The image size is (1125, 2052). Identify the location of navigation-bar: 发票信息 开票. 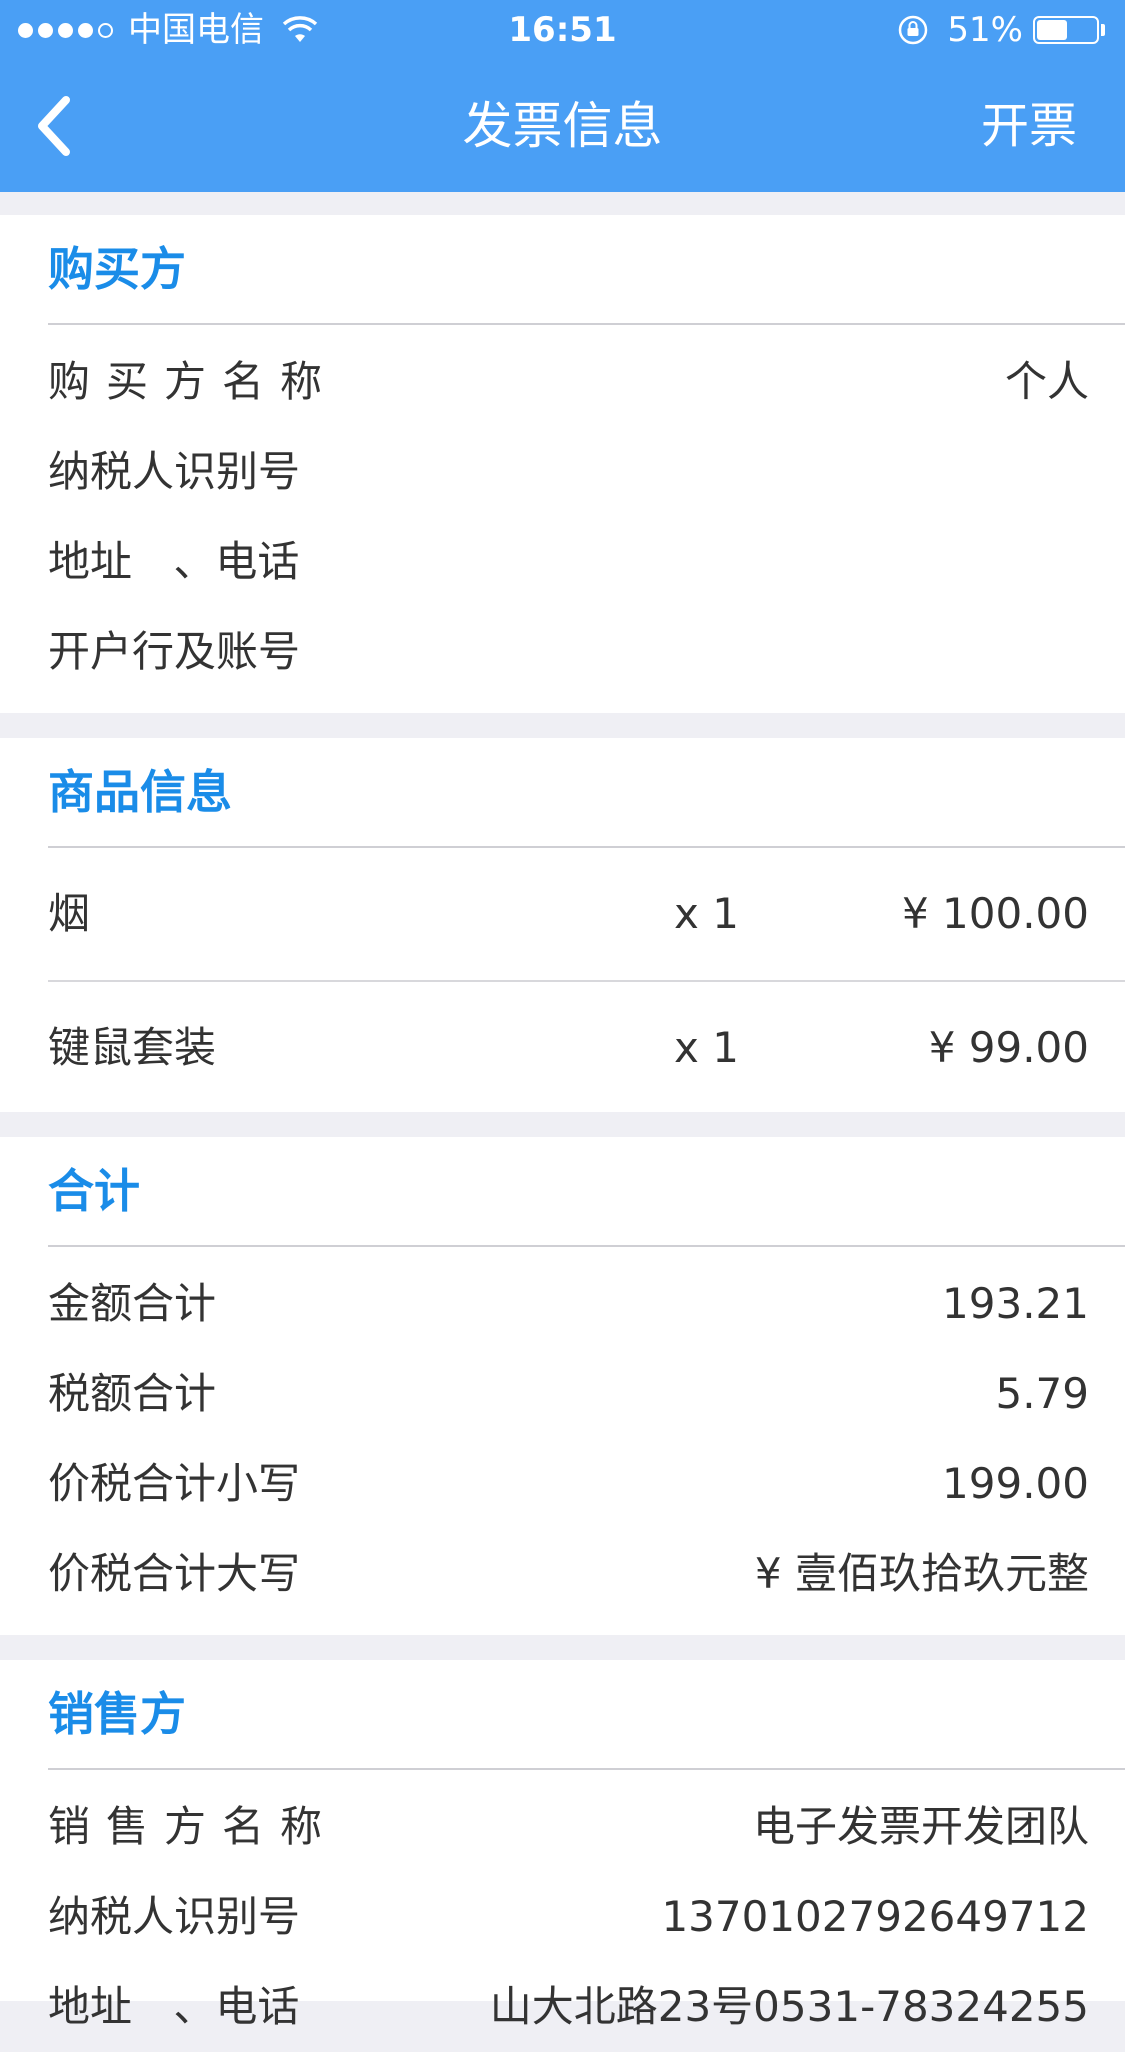
(562, 126).